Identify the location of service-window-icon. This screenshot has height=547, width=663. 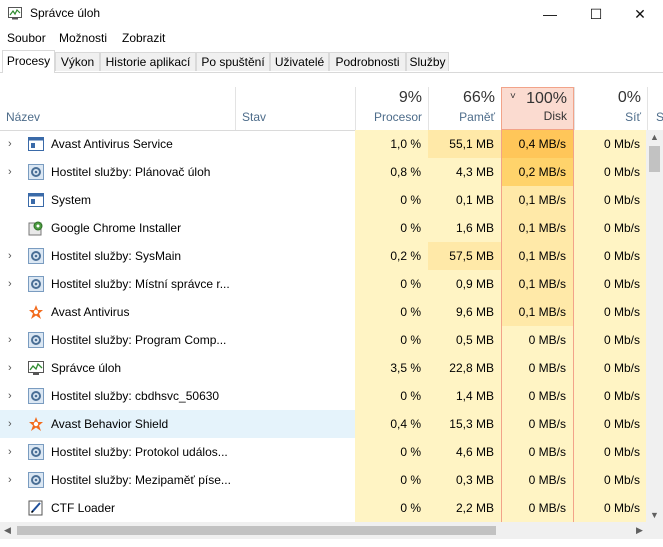
(36, 200).